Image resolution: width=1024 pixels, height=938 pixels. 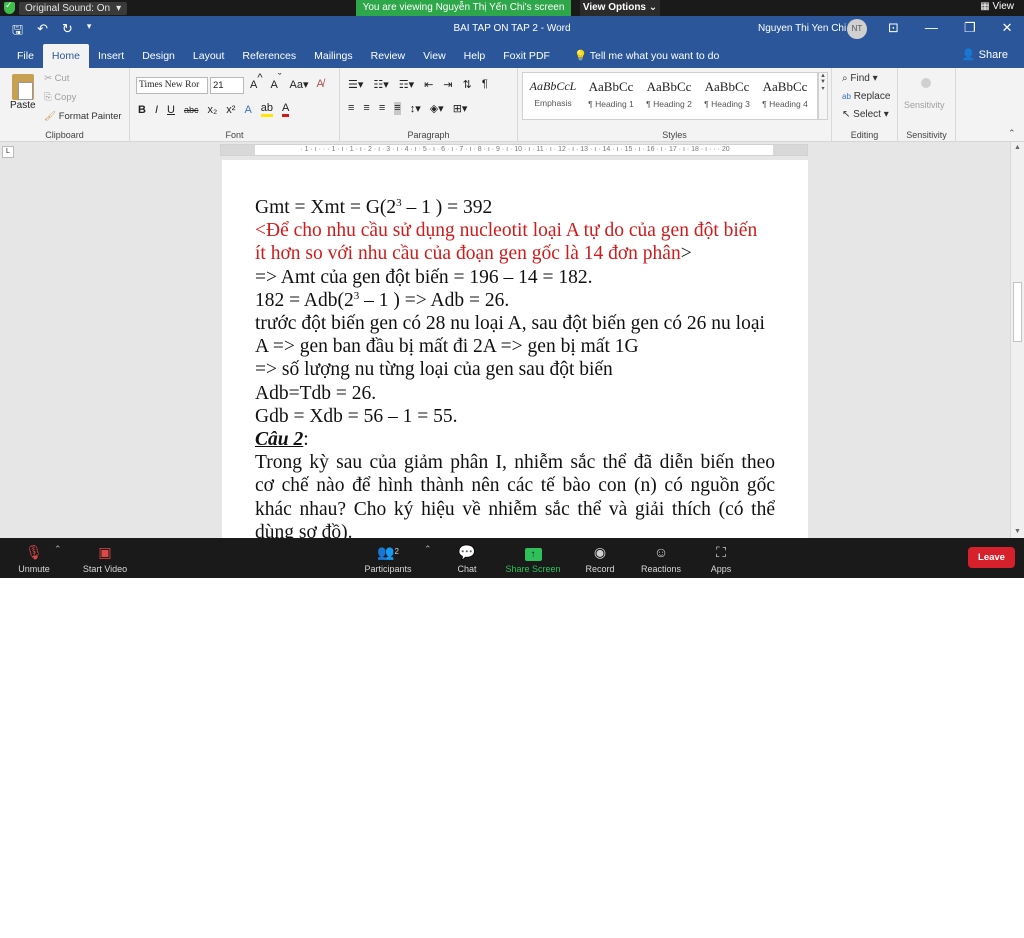 I want to click on align-left-icon: ≡, so click(x=351, y=108).